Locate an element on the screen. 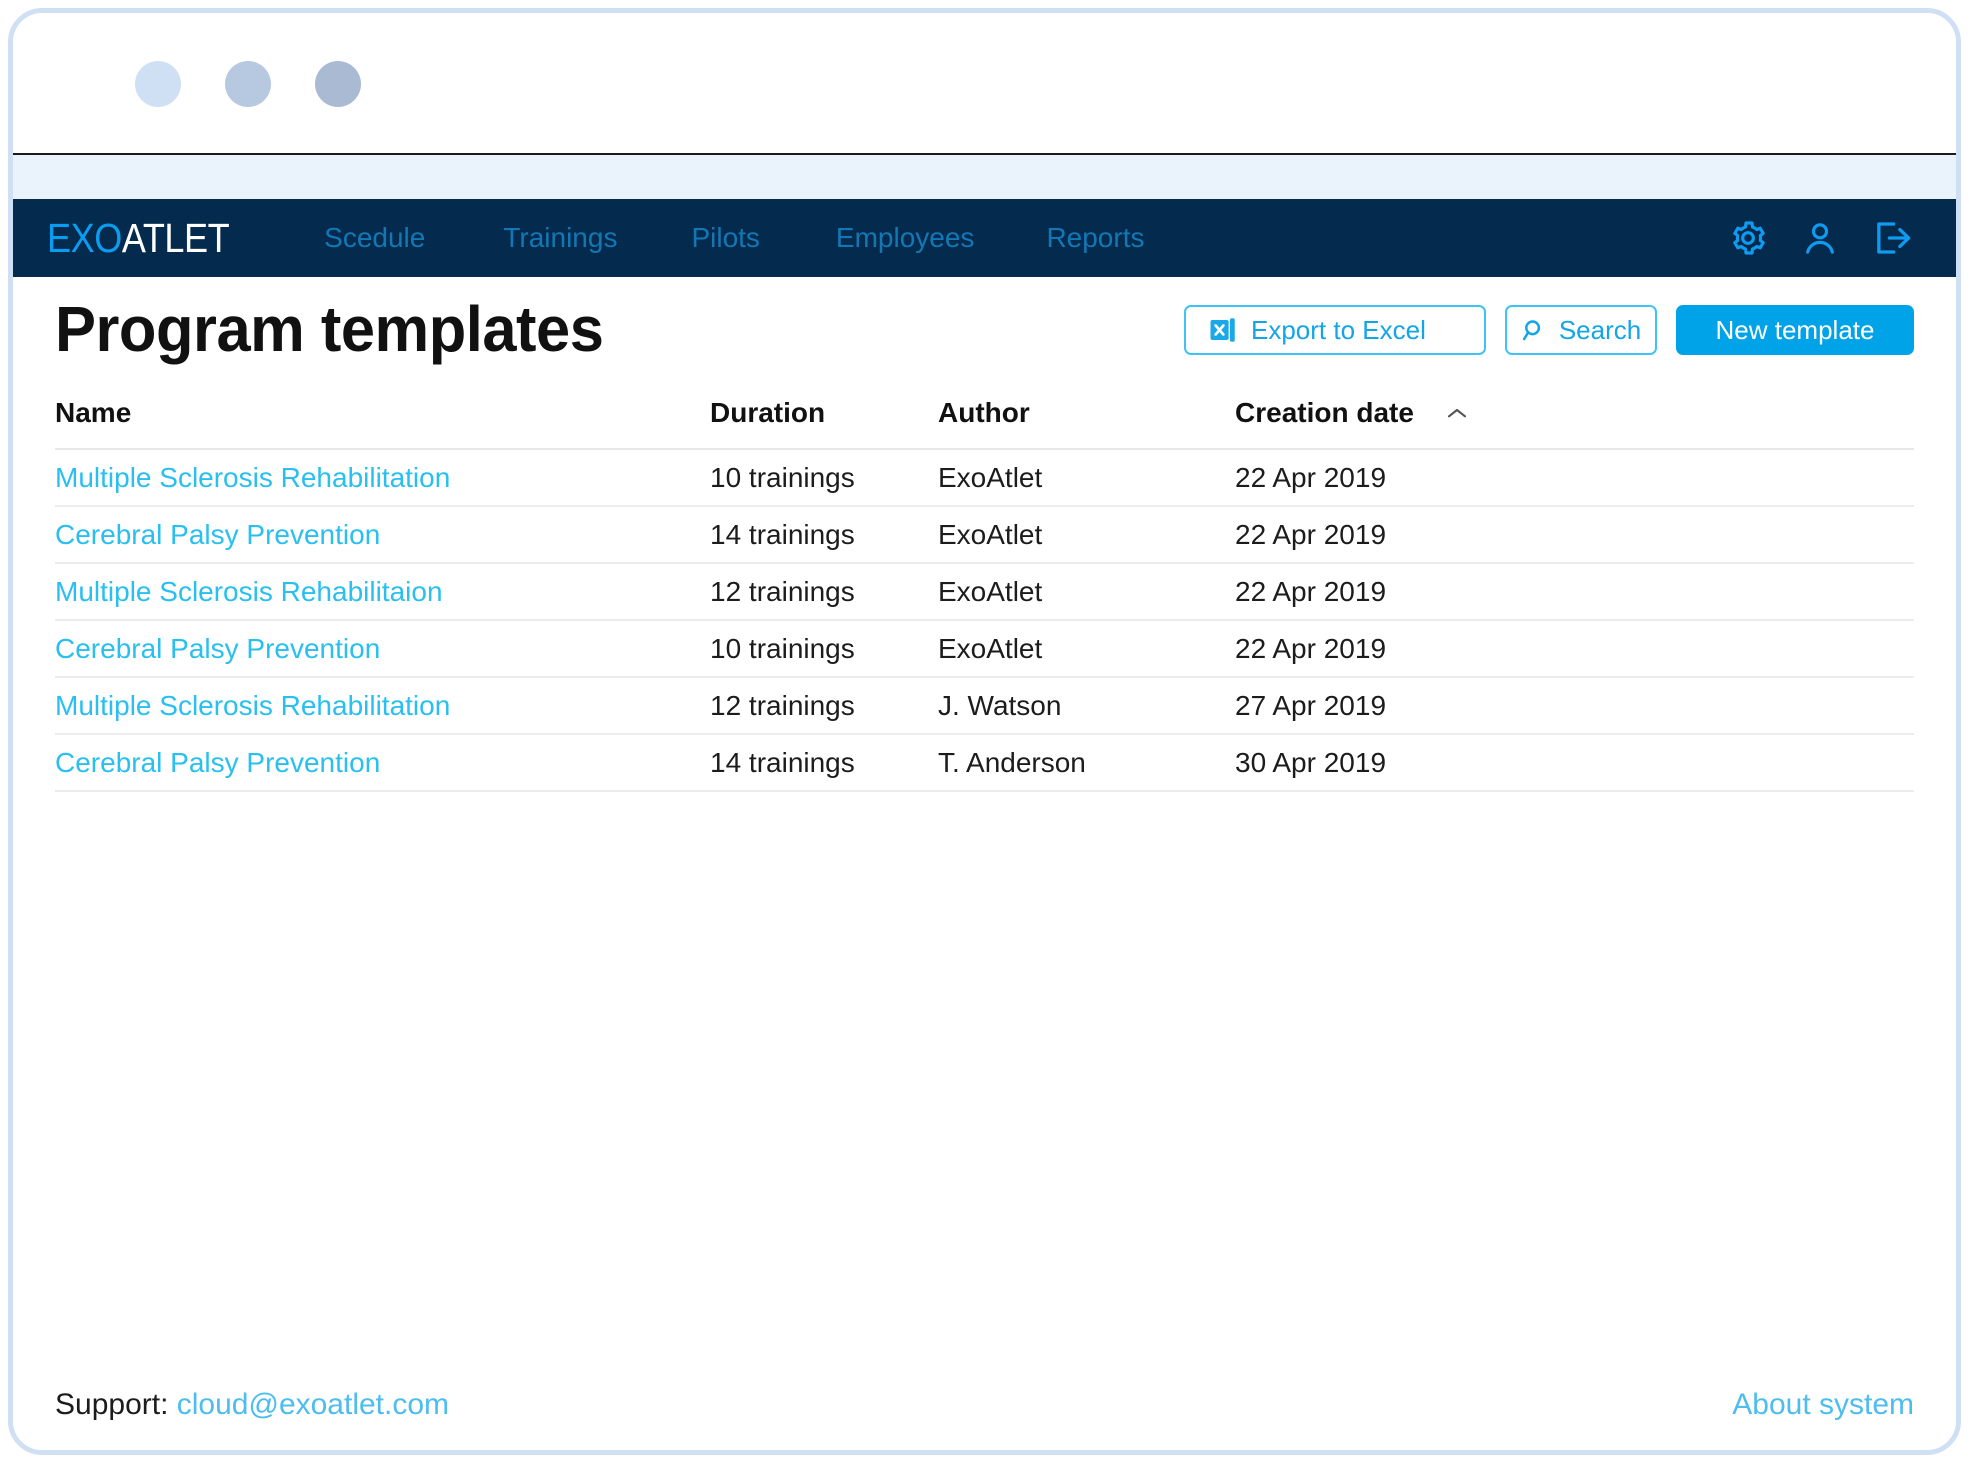  cell-name: Multiple Sclerosis Rehabilitaion is located at coordinates (382, 592).